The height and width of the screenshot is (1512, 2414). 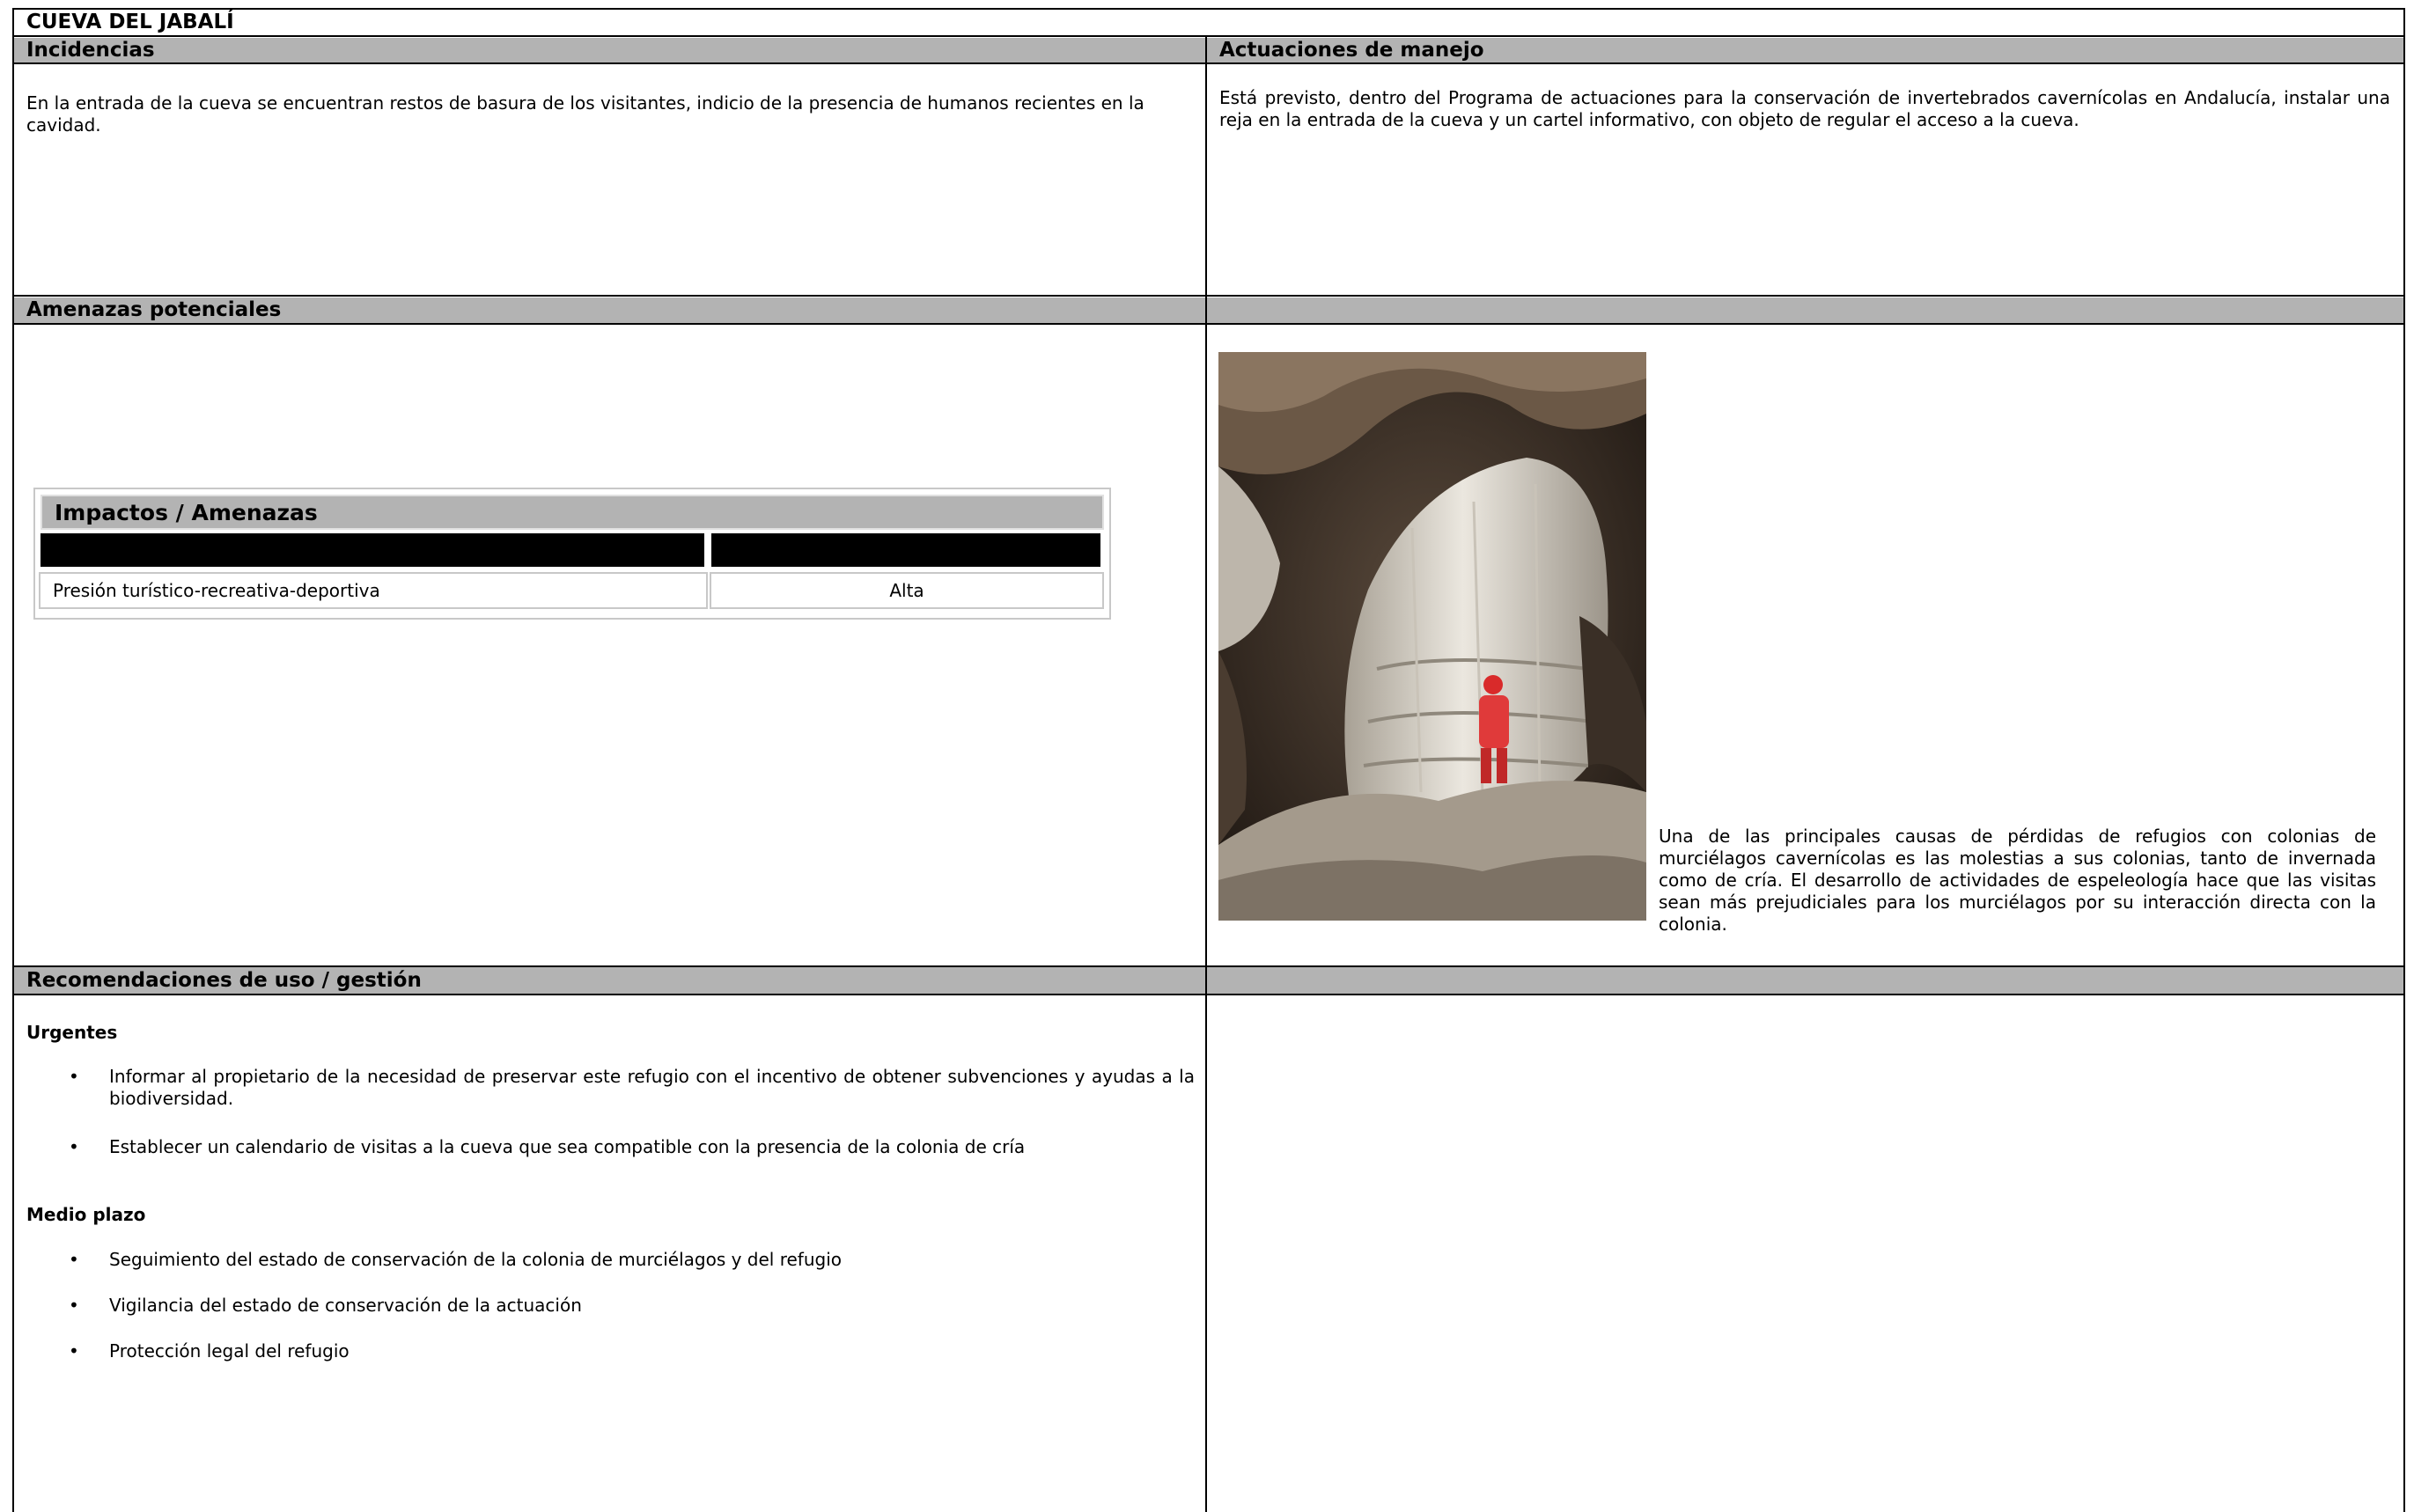 I want to click on actuaciones-heading: Actuaciones de manejo, so click(x=1352, y=51).